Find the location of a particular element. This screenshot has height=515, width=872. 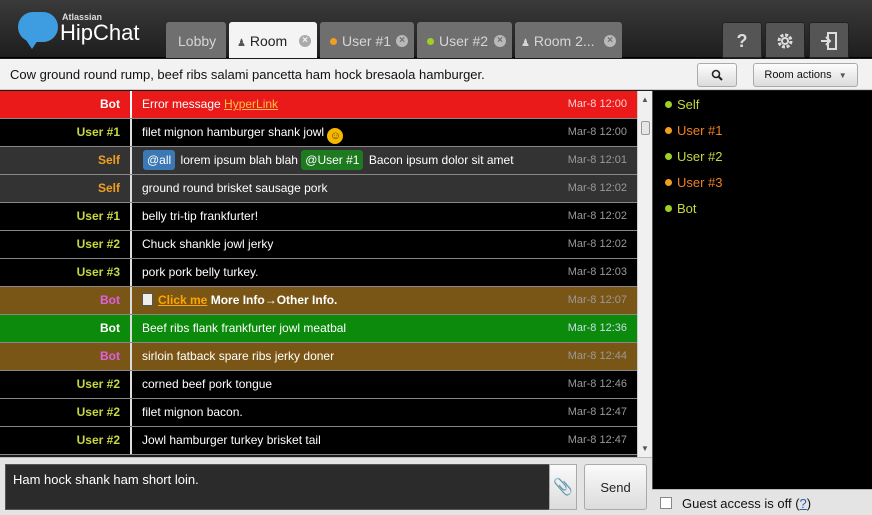

exit-icon is located at coordinates (829, 41).